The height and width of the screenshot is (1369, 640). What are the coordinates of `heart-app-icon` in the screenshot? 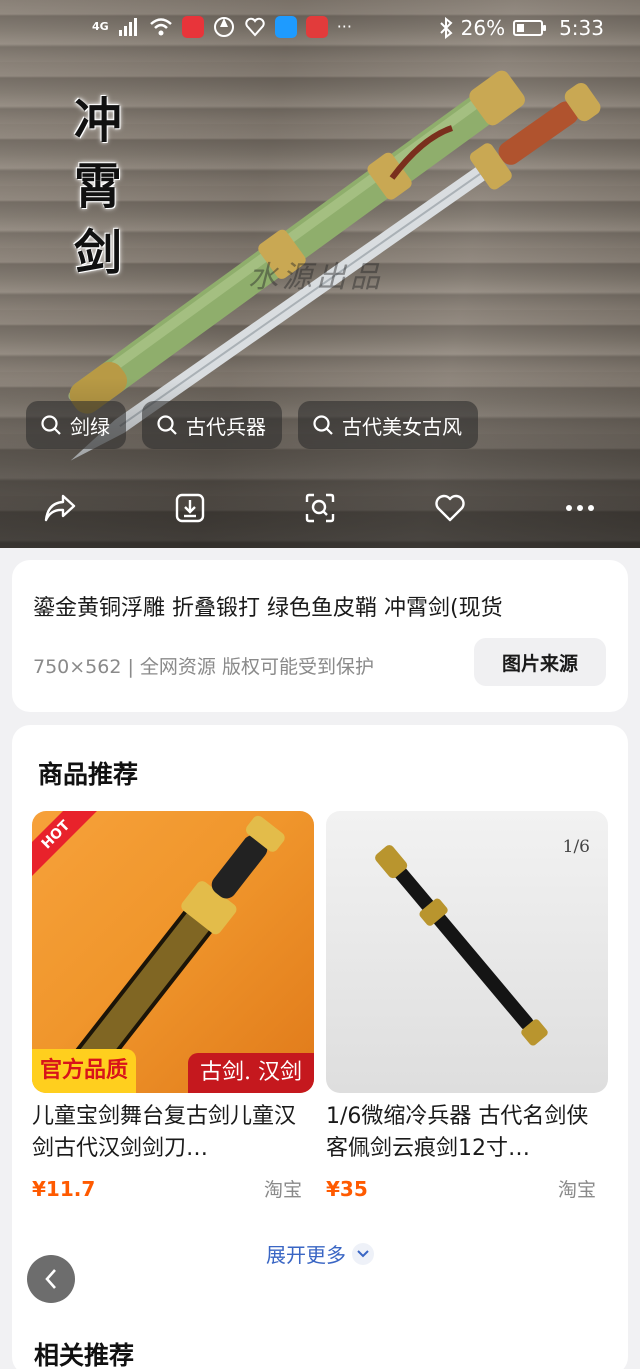 It's located at (316, 27).